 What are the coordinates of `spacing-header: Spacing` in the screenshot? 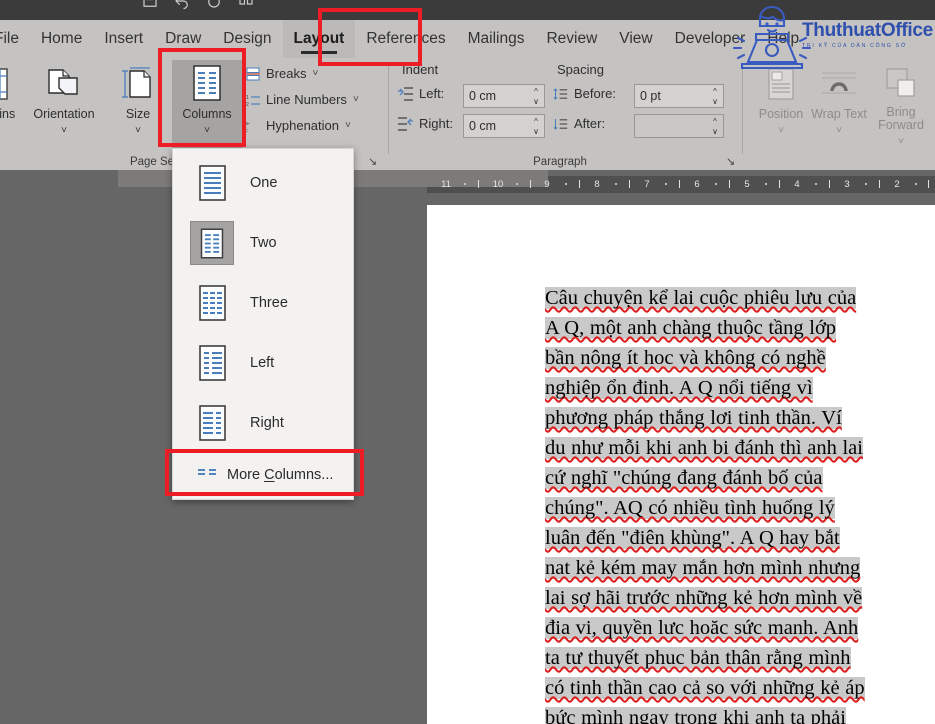 It's located at (580, 69).